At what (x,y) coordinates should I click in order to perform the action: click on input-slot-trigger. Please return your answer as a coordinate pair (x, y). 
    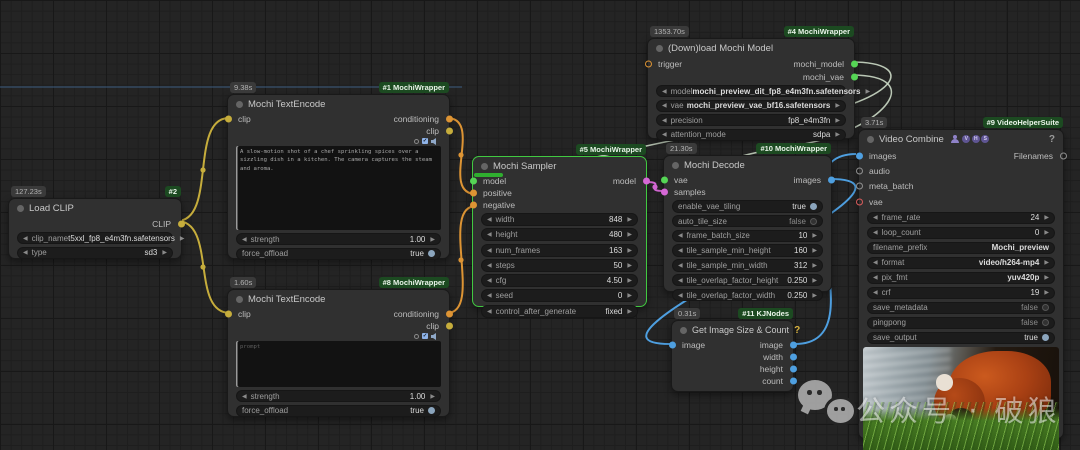
    Looking at the image, I should click on (648, 63).